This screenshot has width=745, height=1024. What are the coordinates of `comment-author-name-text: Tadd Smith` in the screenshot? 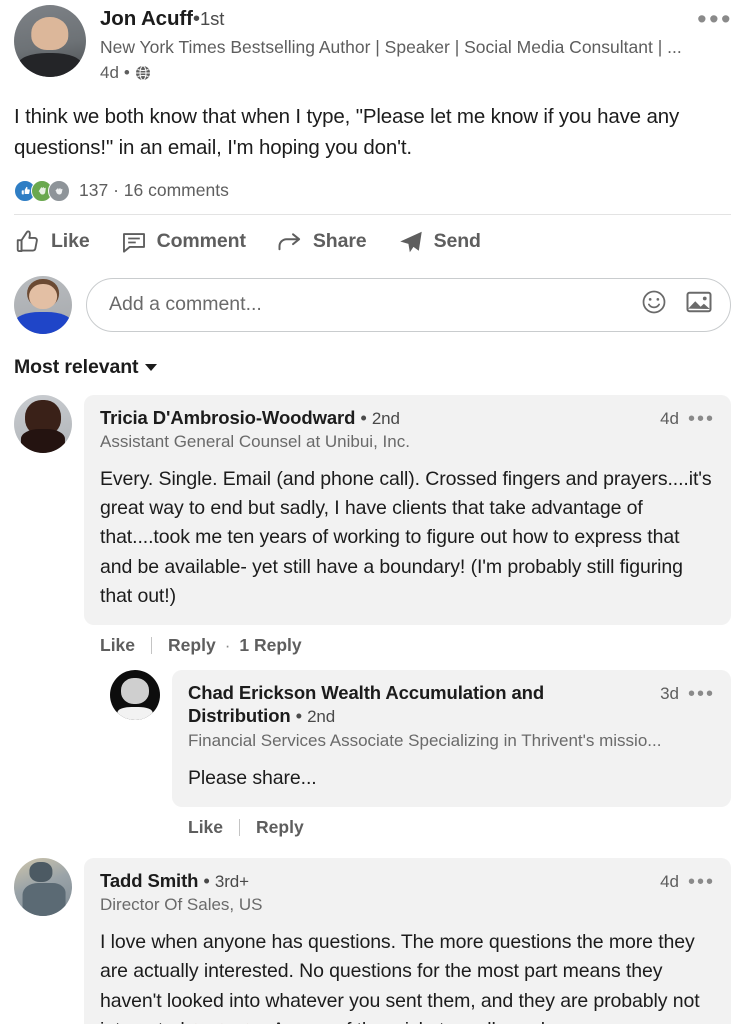 It's located at (149, 880).